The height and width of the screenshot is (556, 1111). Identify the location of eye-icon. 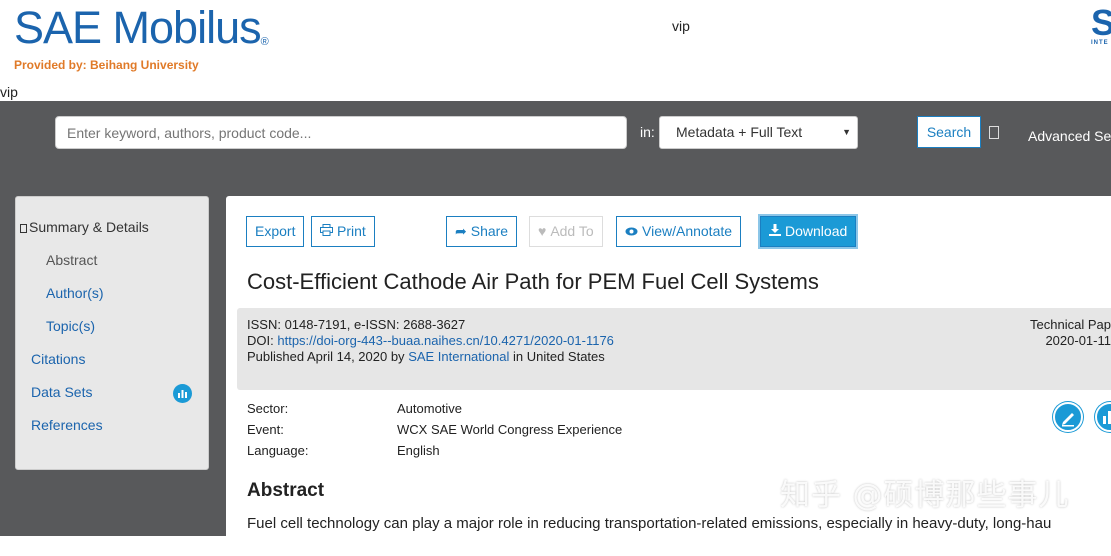
(631, 231).